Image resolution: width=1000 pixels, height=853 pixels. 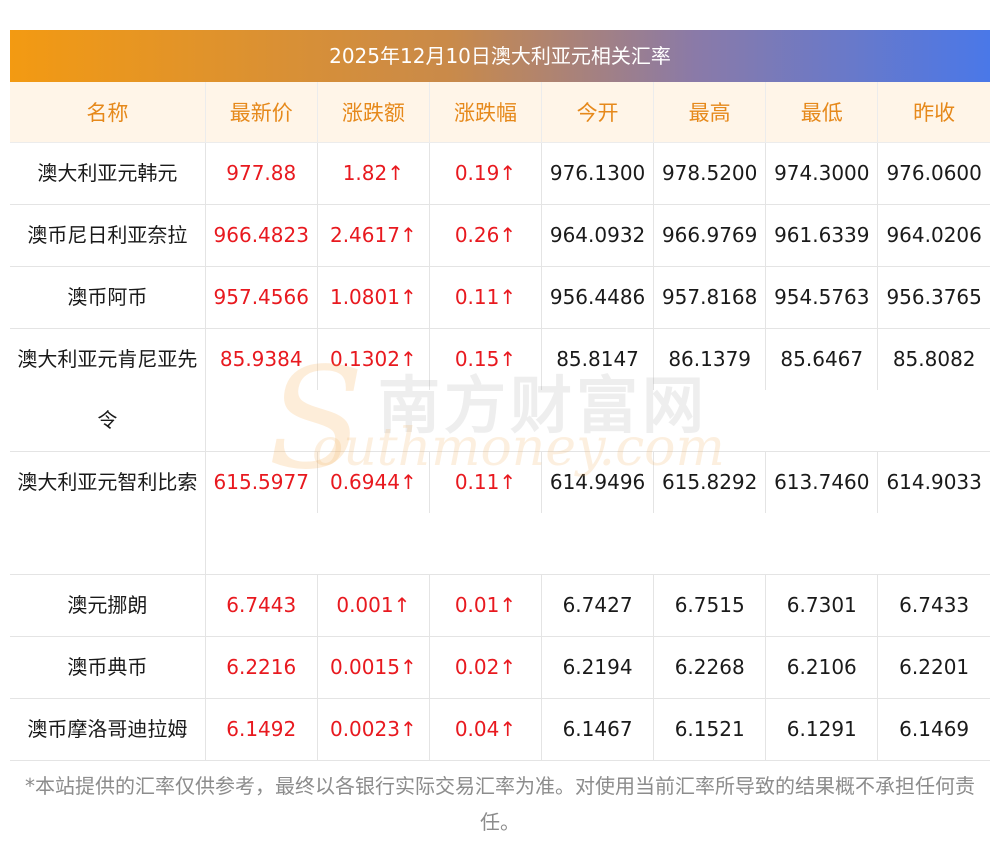 What do you see at coordinates (261, 173) in the screenshot?
I see `last-price: 977.88` at bounding box center [261, 173].